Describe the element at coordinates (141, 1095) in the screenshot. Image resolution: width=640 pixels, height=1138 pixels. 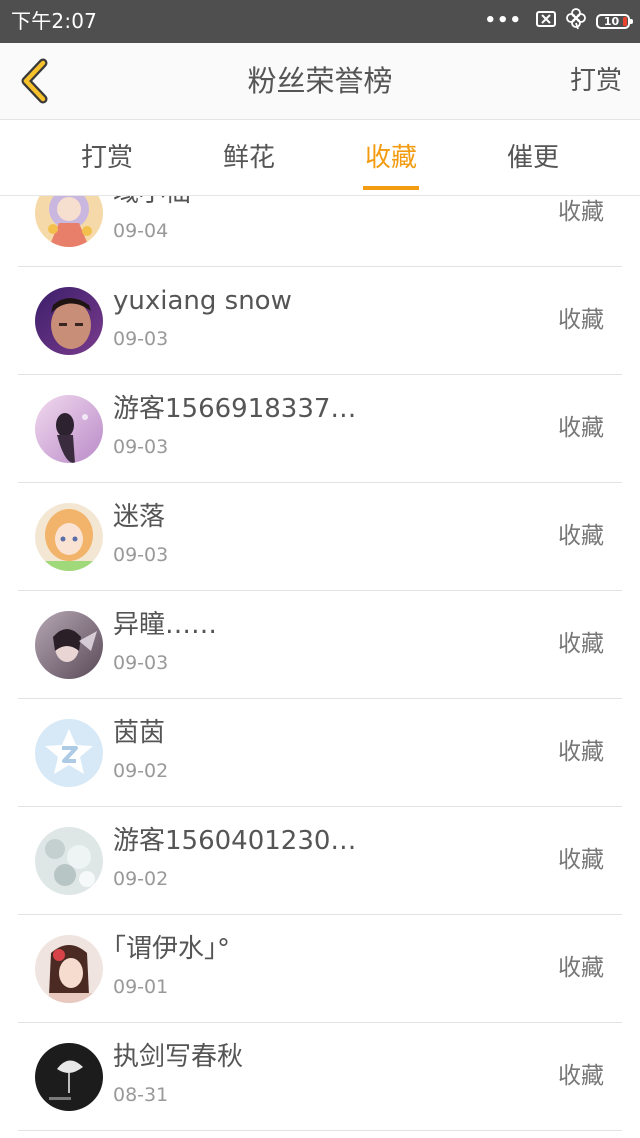
I see `item-date: 08-31` at that location.